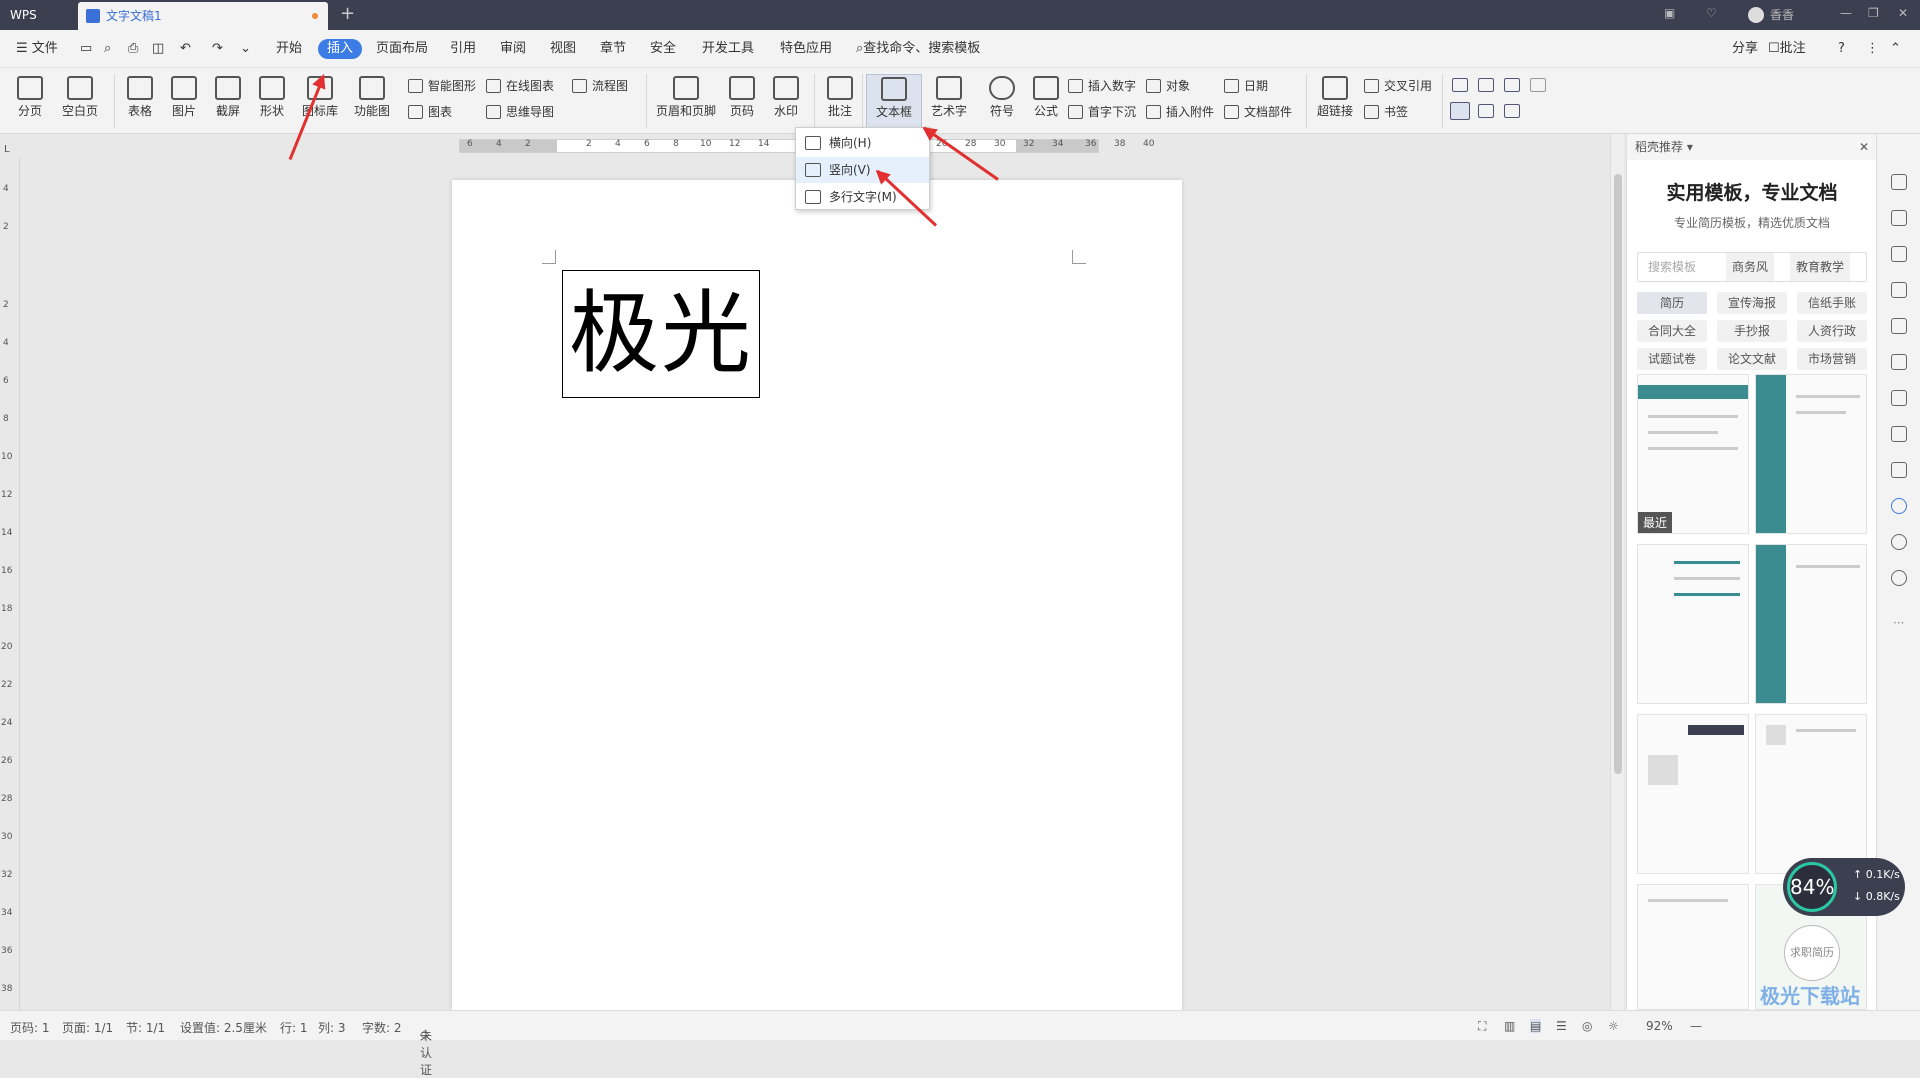  Describe the element at coordinates (1752, 359) in the screenshot. I see `category-chip: 论文文献` at that location.